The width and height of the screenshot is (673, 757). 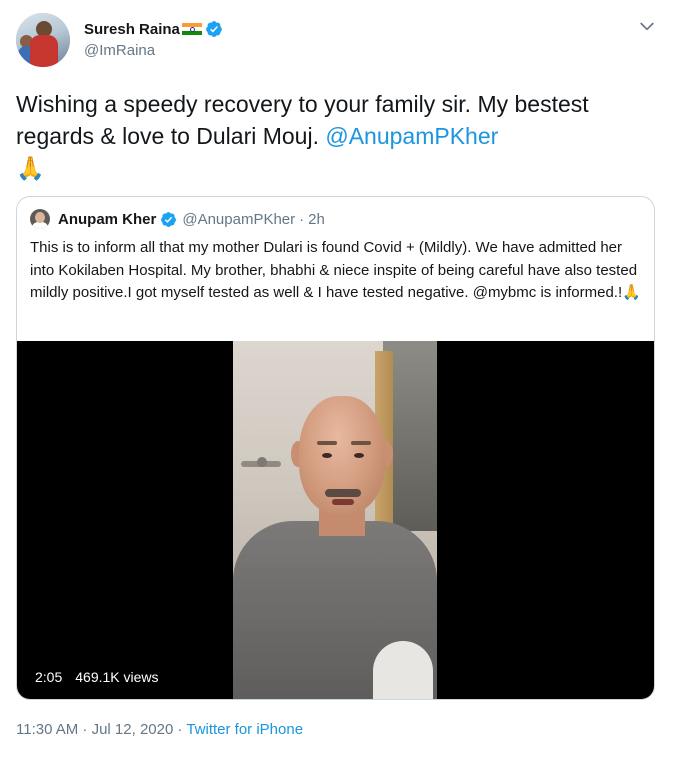 What do you see at coordinates (191, 29) in the screenshot?
I see `india-flag-icon` at bounding box center [191, 29].